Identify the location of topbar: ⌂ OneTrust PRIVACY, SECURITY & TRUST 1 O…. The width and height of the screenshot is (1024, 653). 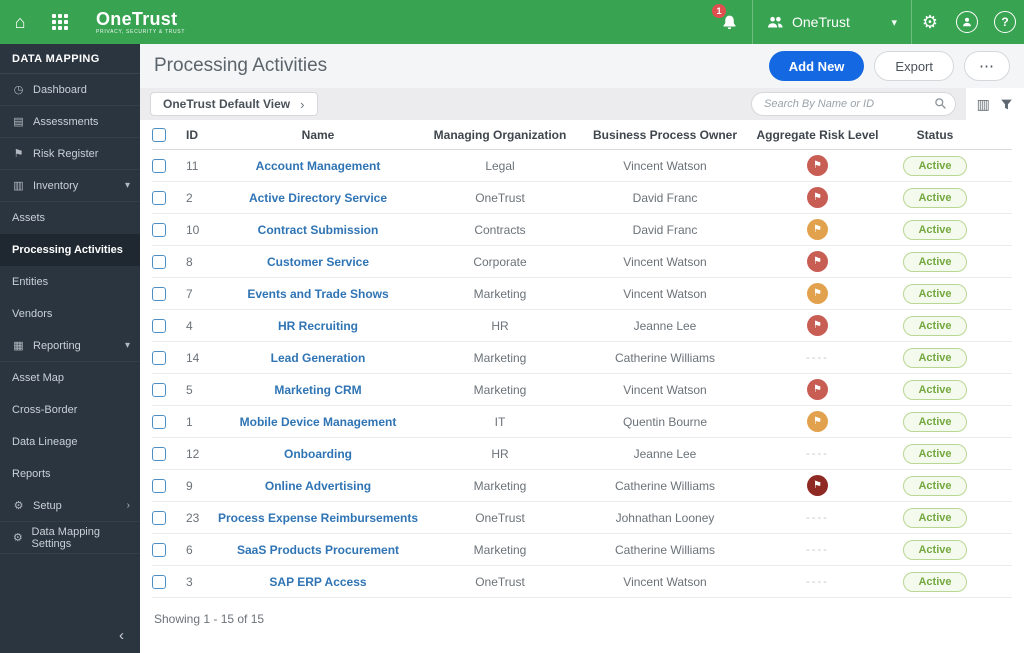
(512, 22).